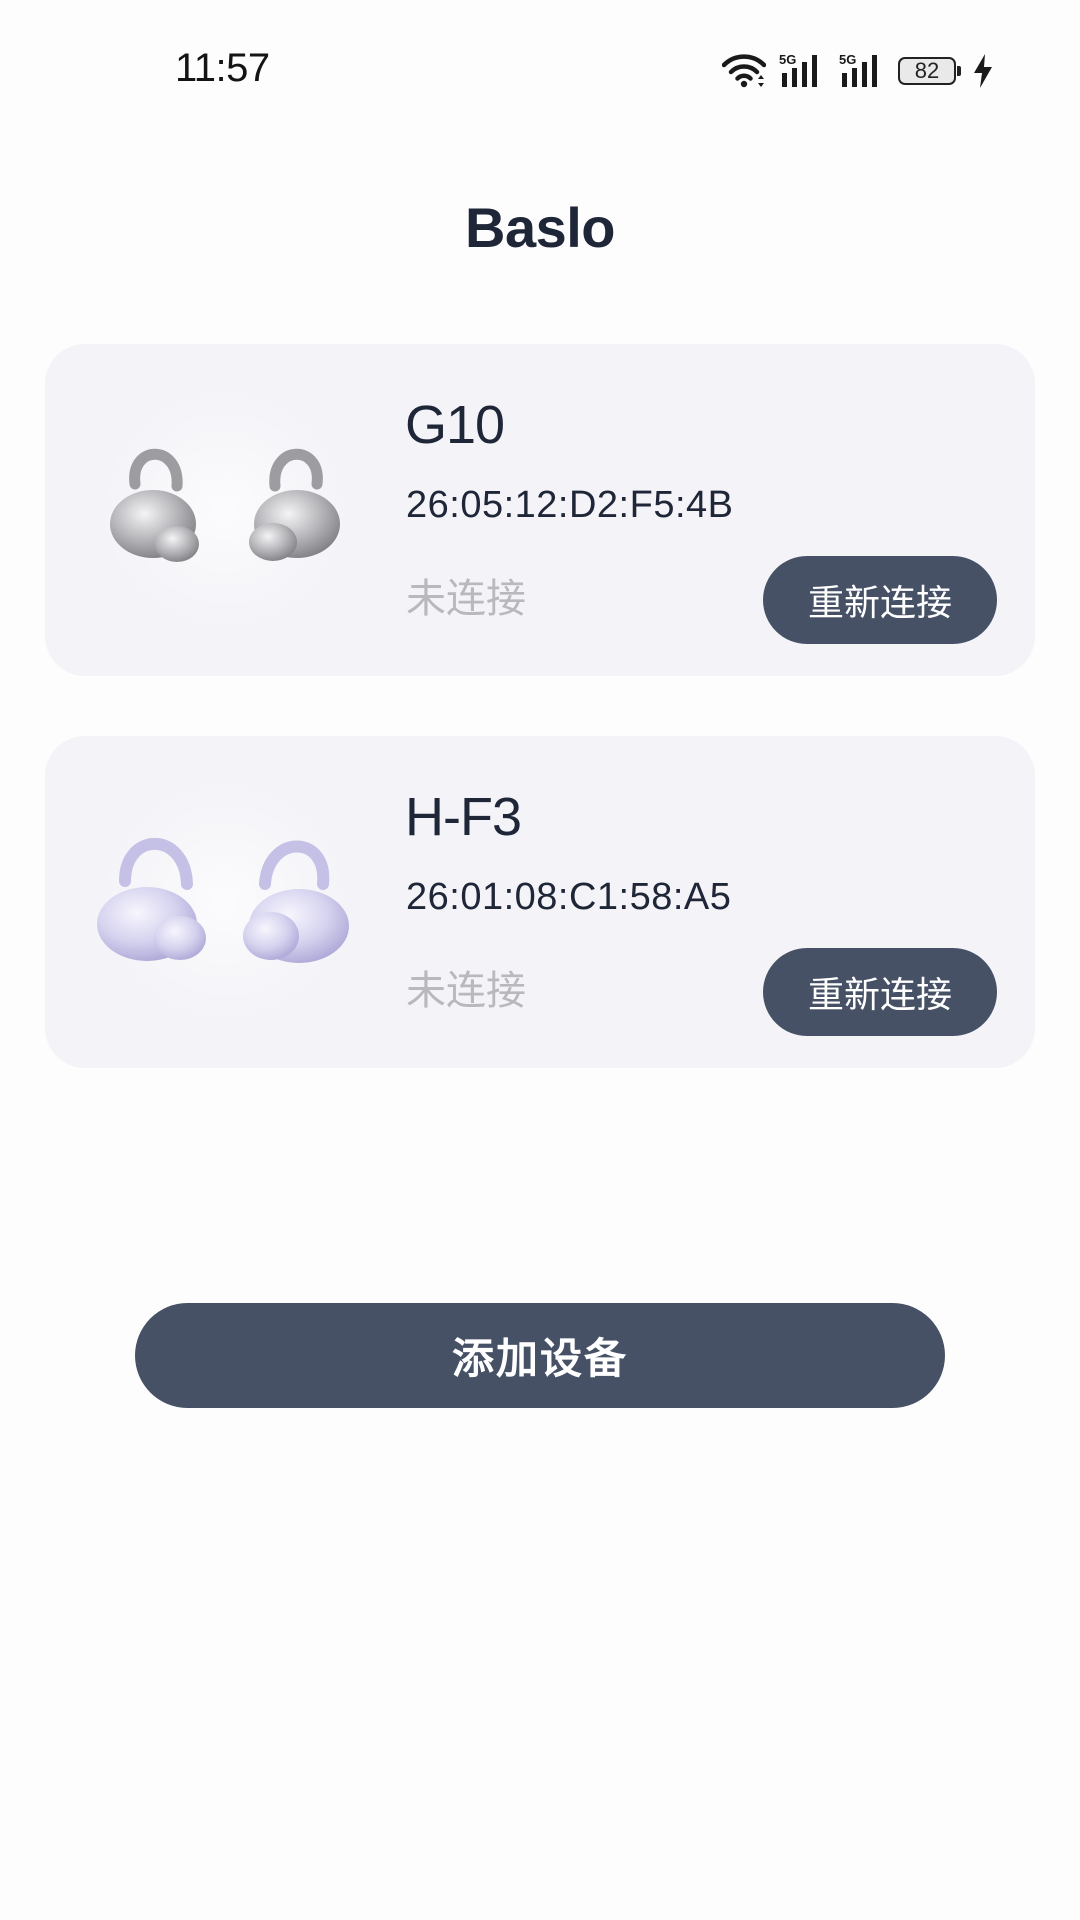  Describe the element at coordinates (225, 505) in the screenshot. I see `silver-earbuds-image` at that location.